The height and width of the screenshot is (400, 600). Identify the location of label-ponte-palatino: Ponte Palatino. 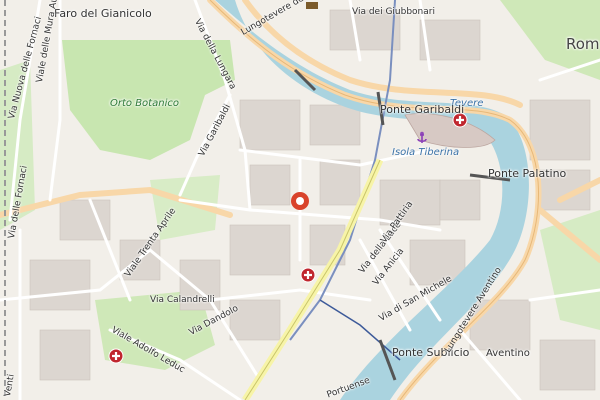
(527, 173).